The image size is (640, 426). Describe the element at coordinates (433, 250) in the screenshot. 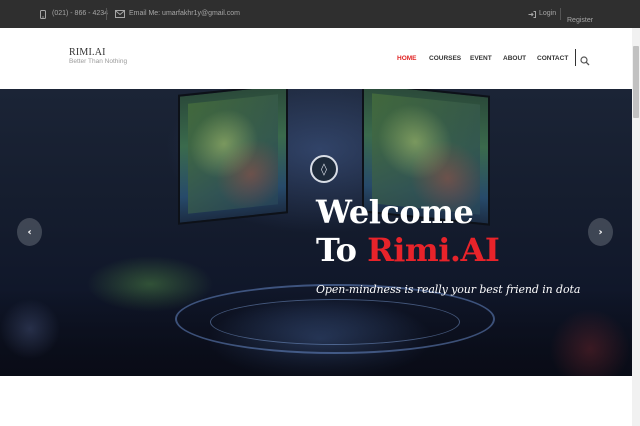

I see `hero-title-highlight: Rimi.AI` at that location.